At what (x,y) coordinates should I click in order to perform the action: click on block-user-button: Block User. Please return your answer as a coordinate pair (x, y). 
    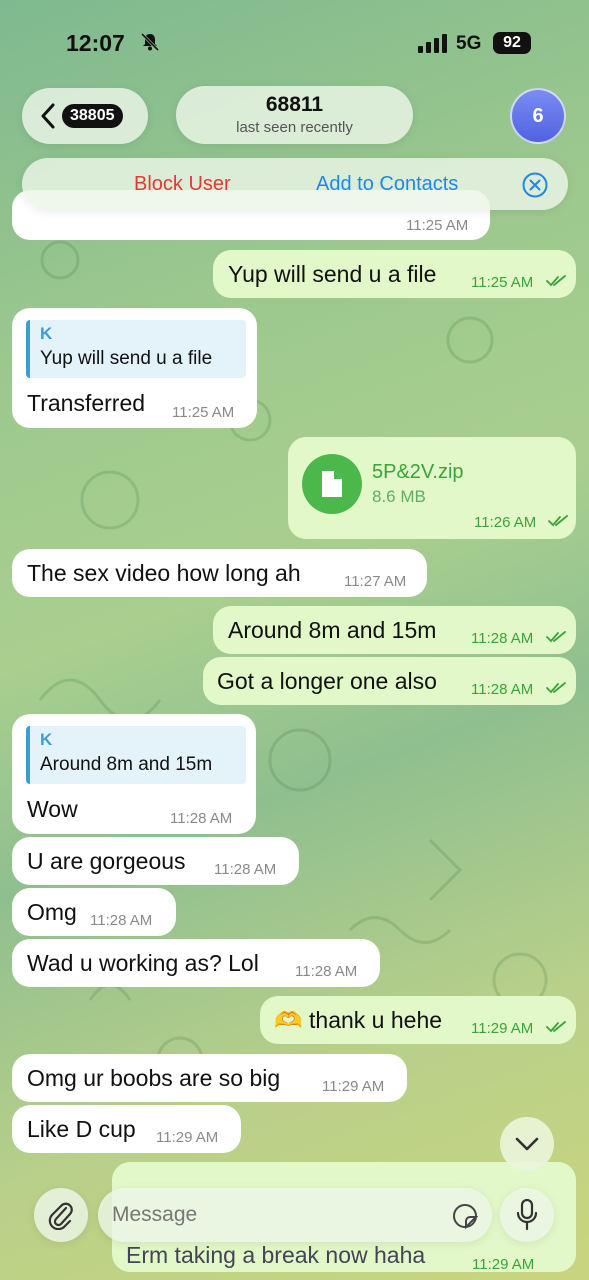
    Looking at the image, I should click on (182, 184).